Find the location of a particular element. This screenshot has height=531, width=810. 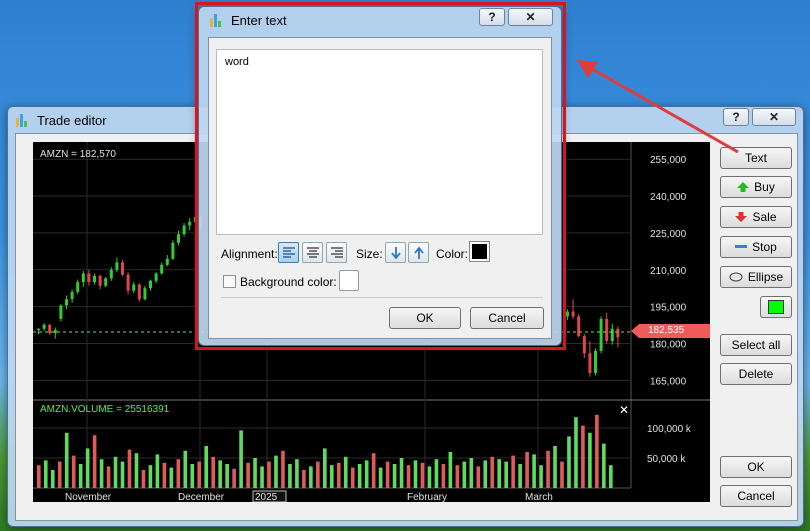

background-checkbox is located at coordinates (229, 281).